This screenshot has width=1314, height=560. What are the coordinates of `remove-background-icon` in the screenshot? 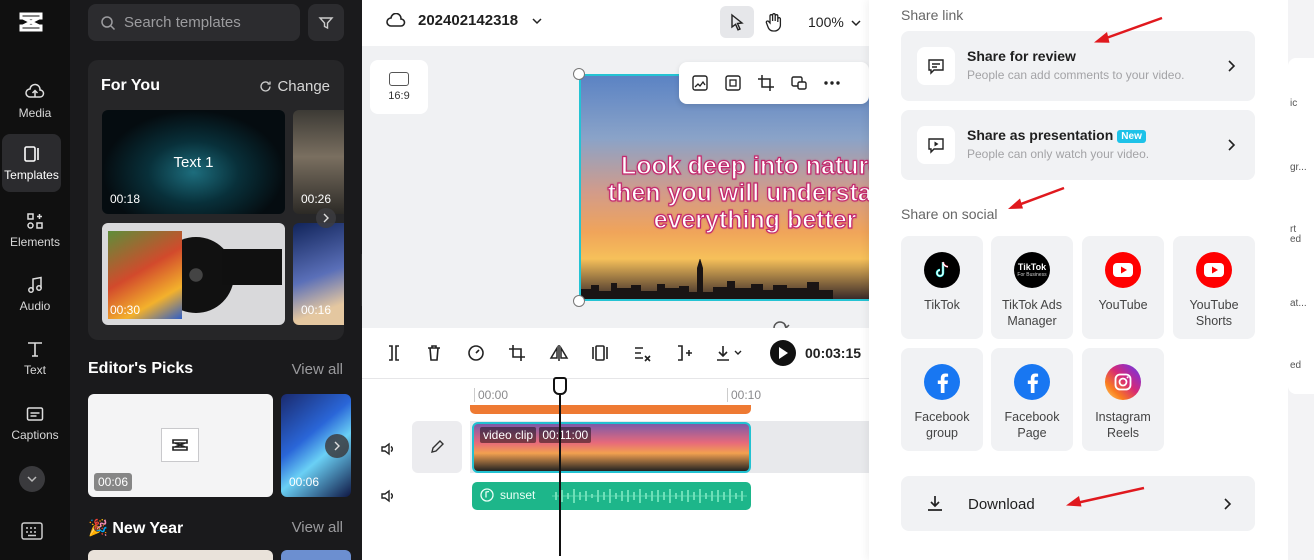 It's located at (642, 353).